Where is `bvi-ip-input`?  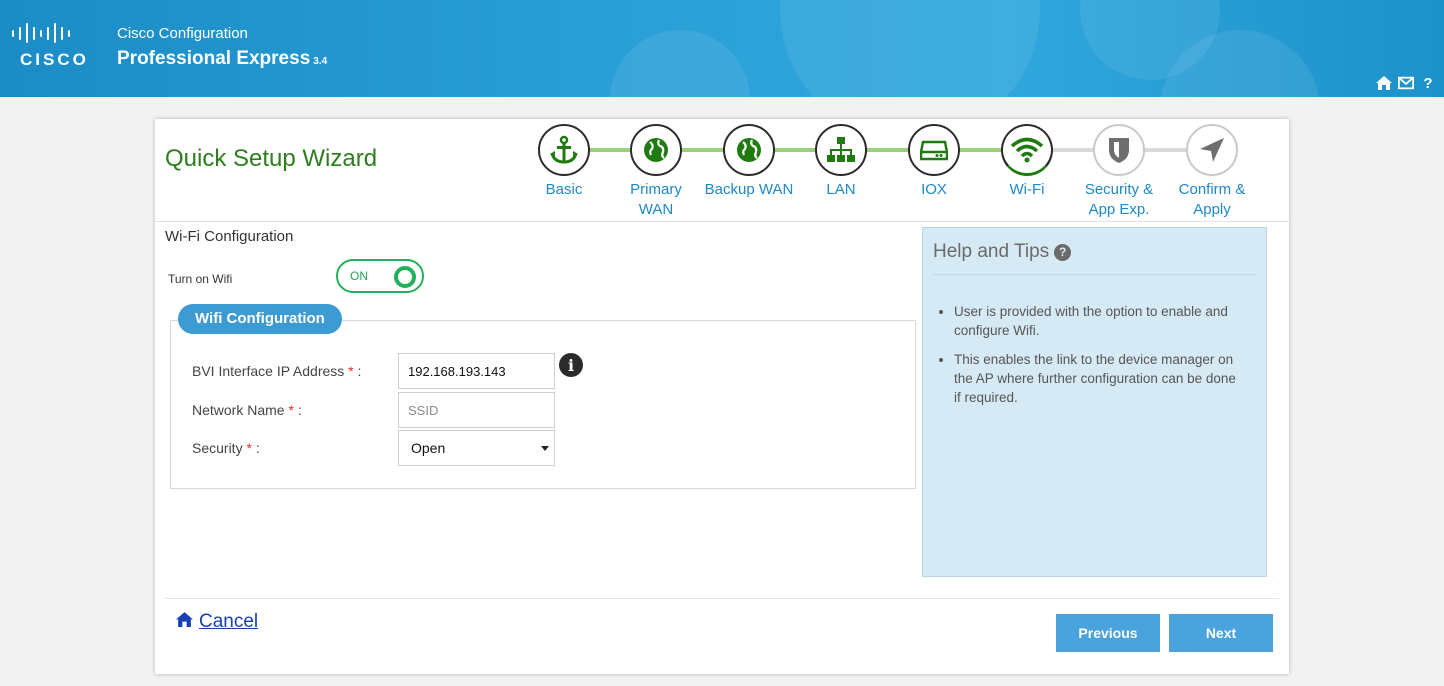
bvi-ip-input is located at coordinates (476, 371).